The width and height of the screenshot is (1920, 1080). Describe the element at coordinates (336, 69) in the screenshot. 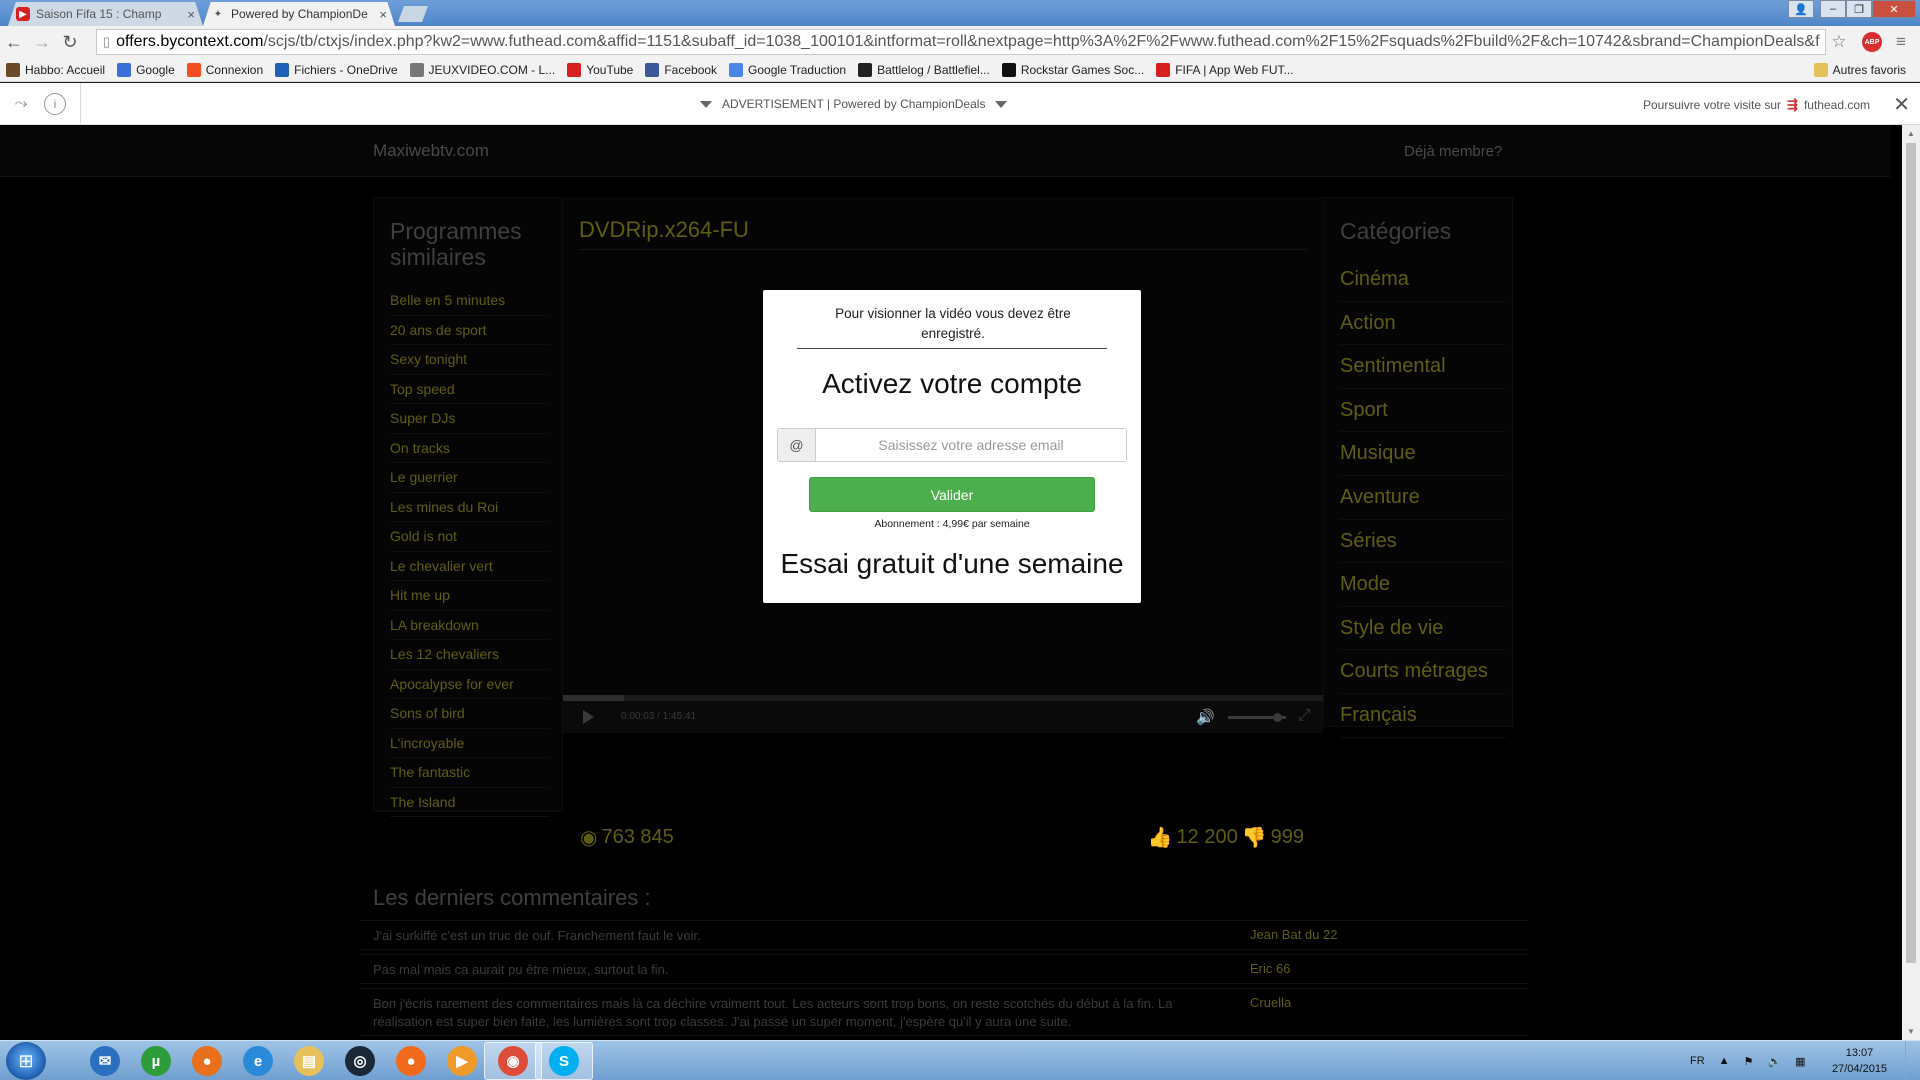

I see `bookmark-item: Fichiers - OneDrive` at that location.